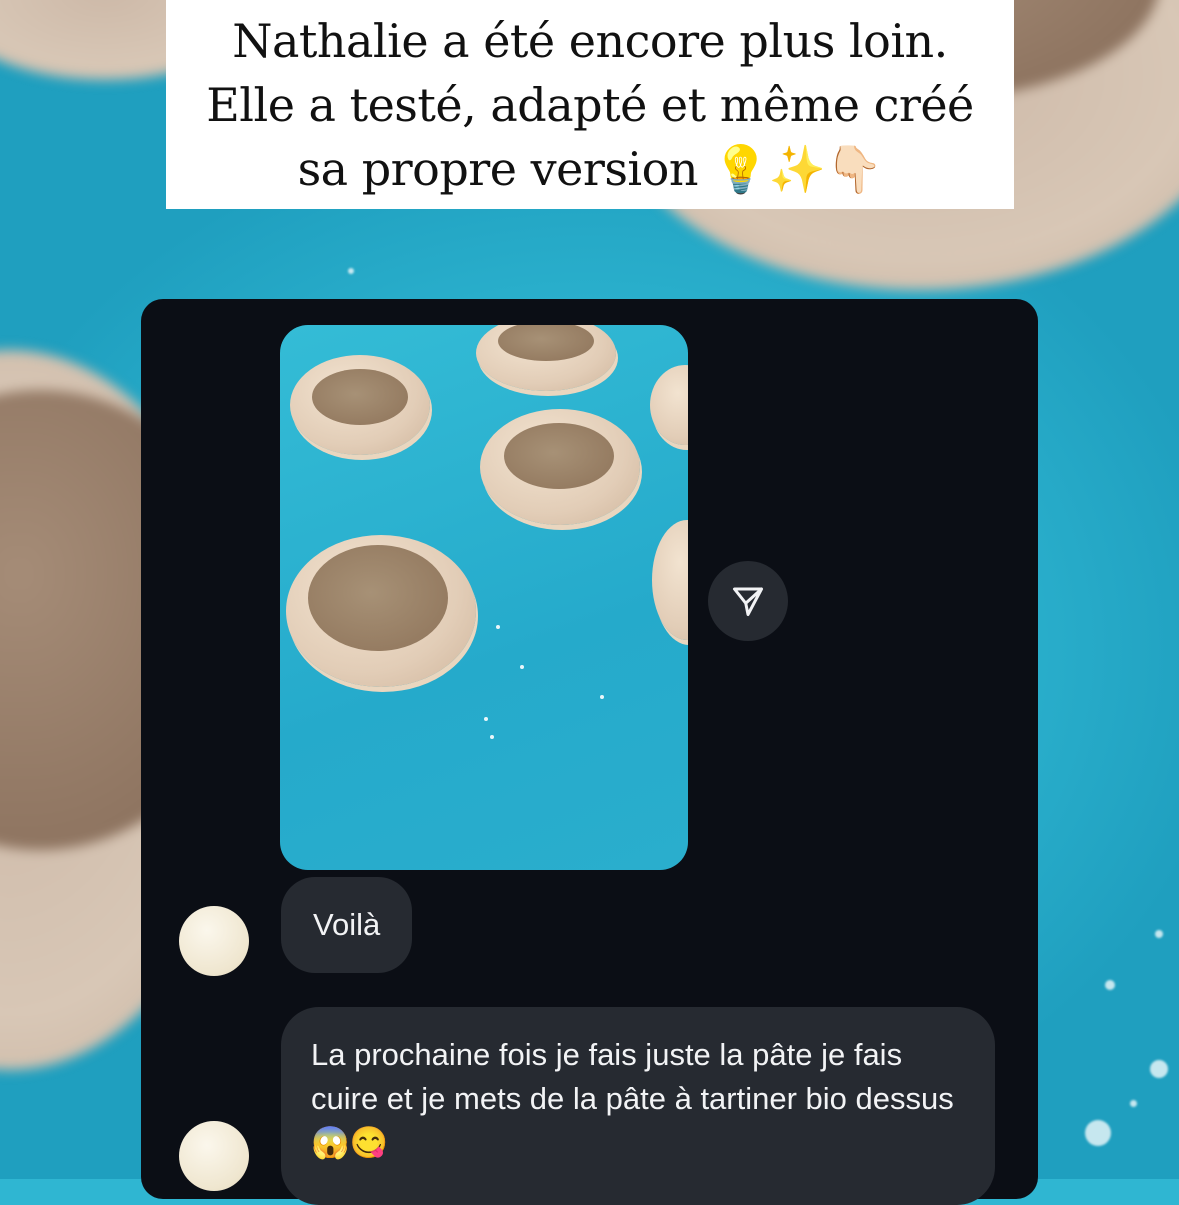  What do you see at coordinates (590, 168) in the screenshot?
I see `caption-line-3: sa propre version 💡✨👇🏻` at bounding box center [590, 168].